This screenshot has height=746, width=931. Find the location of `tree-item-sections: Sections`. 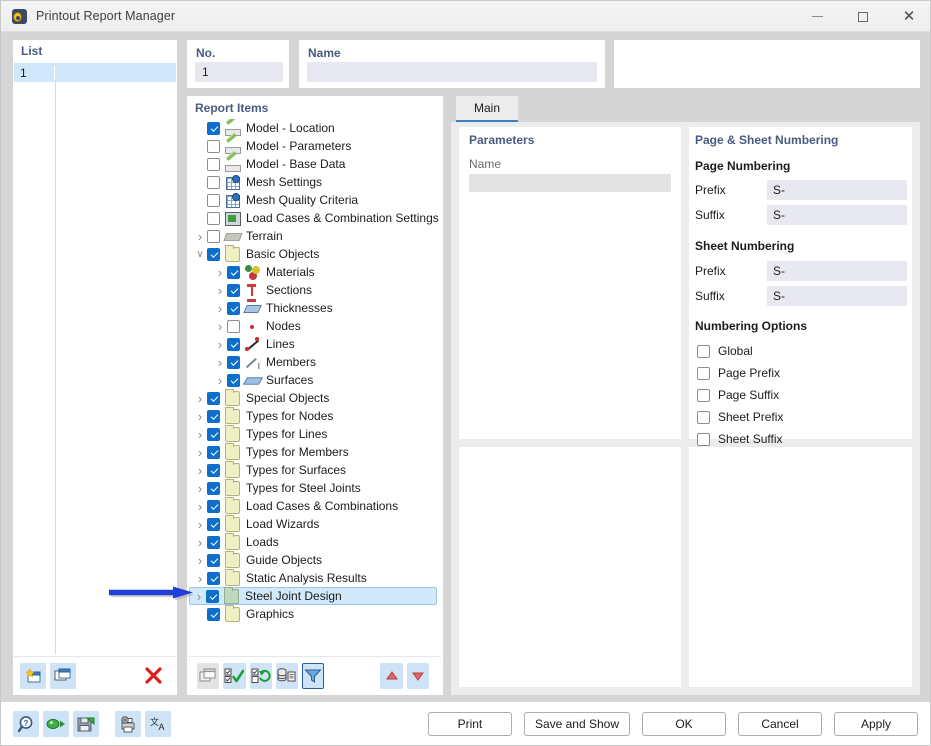

tree-item-sections: Sections is located at coordinates (325, 291).